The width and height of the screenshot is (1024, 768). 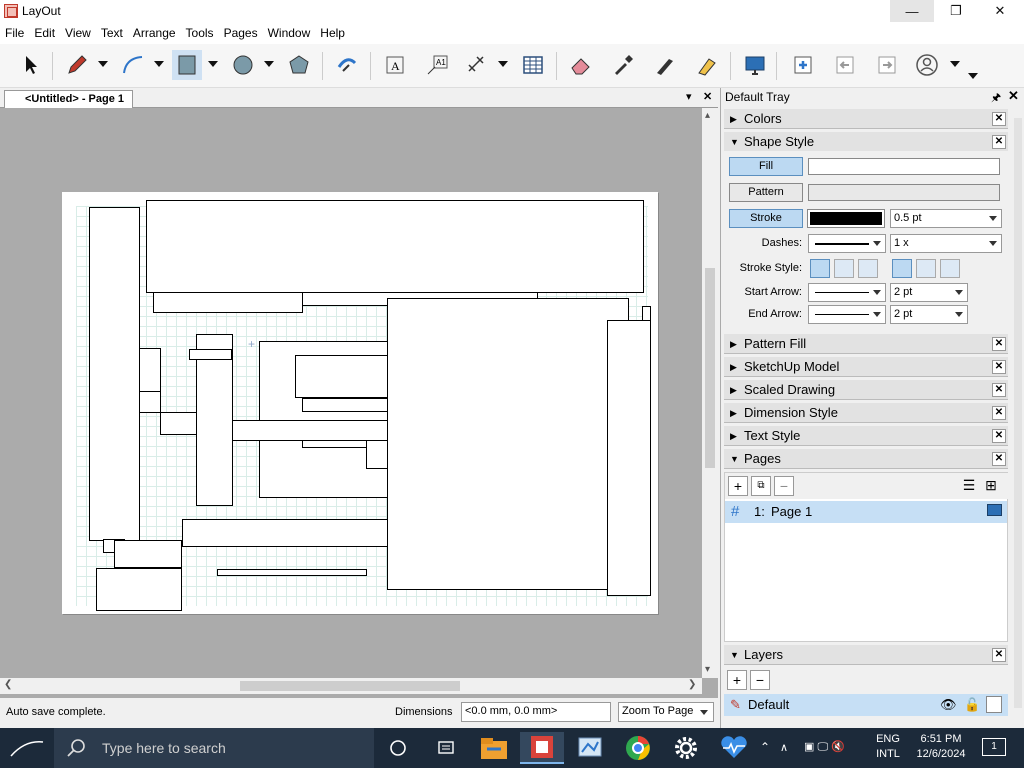 What do you see at coordinates (1018, 413) in the screenshot?
I see `tray-scroll-thumb` at bounding box center [1018, 413].